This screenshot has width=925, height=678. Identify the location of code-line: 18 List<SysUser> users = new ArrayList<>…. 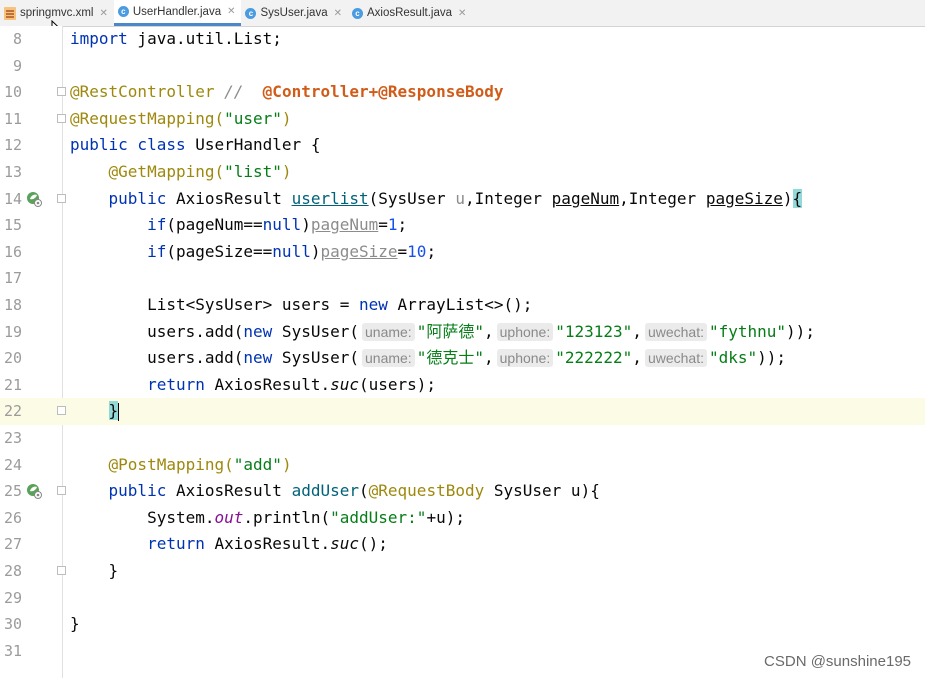
(462, 305).